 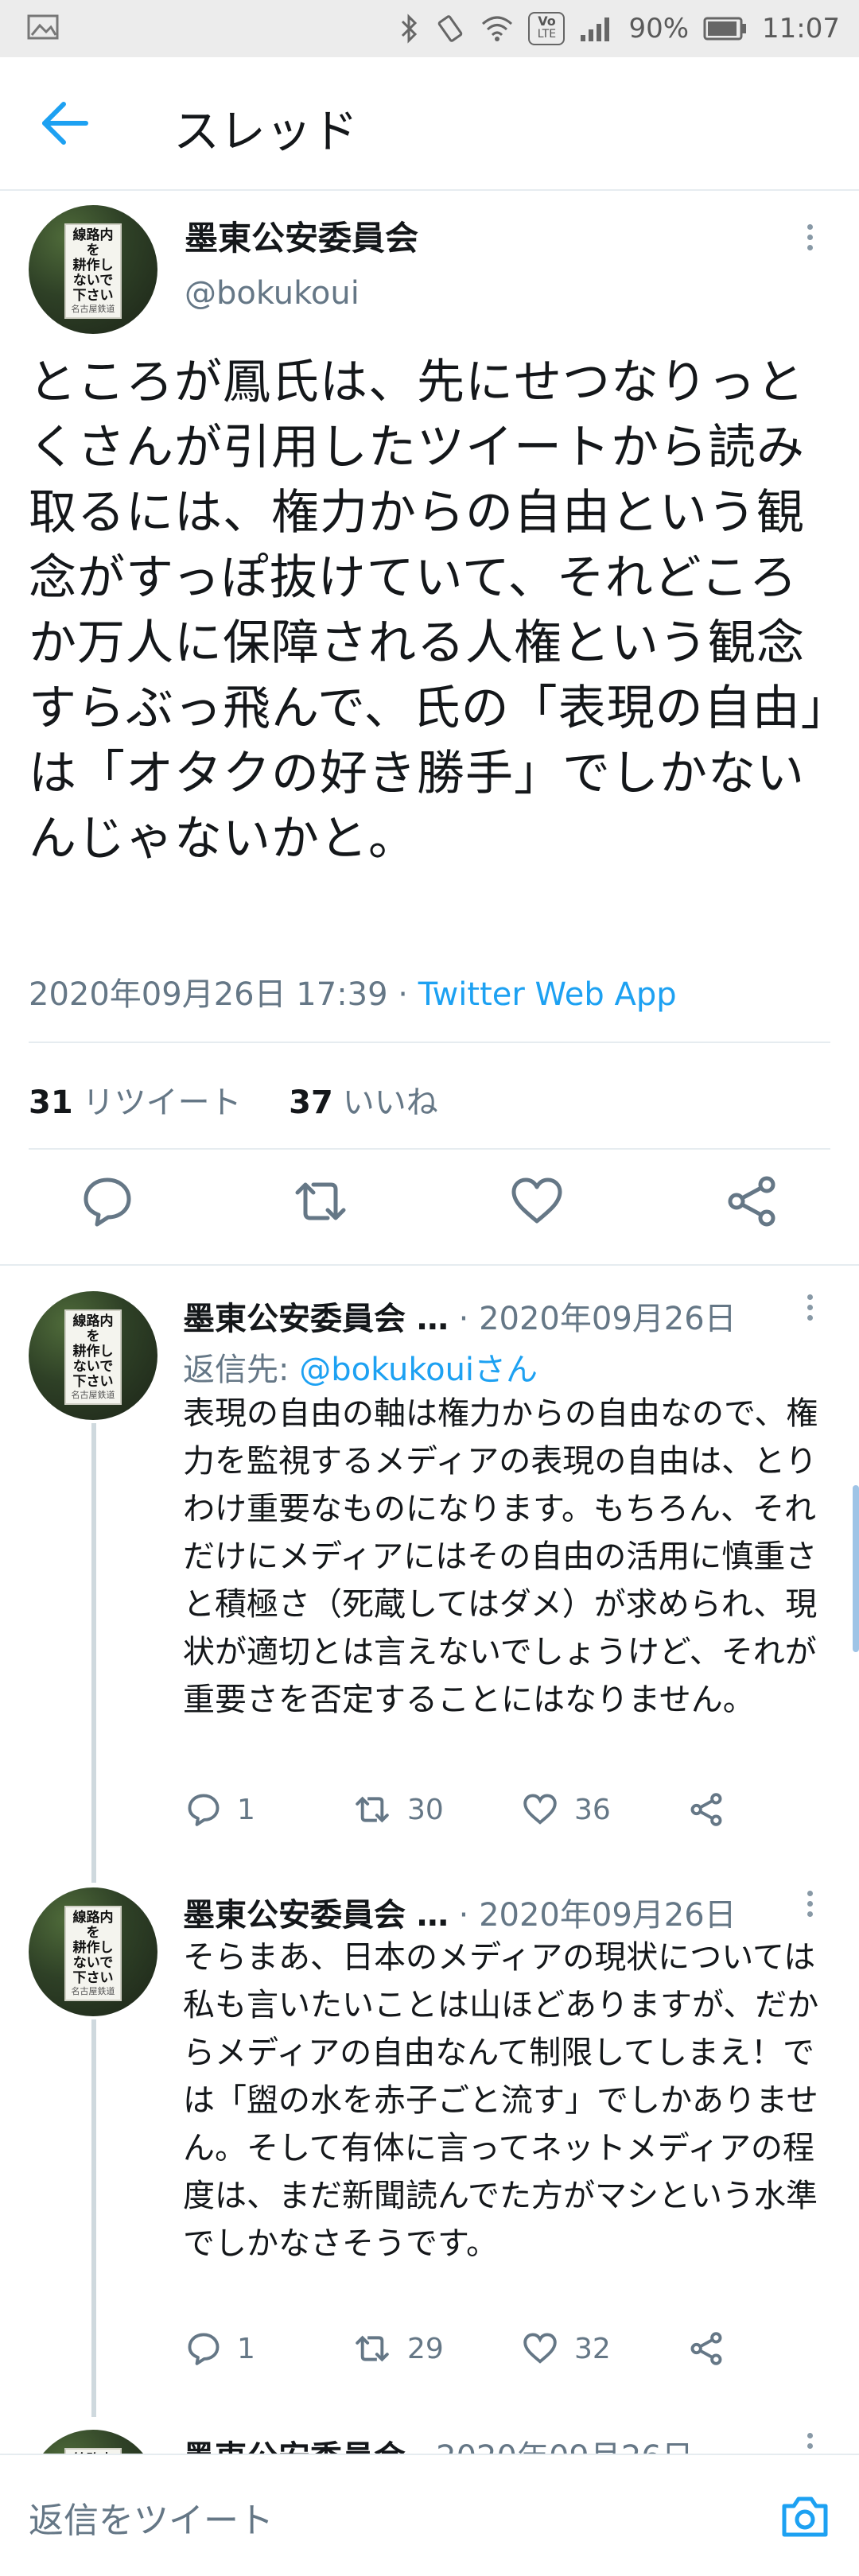 I want to click on tweet-meta: 2020年09月26日 17:39 · Twitter Web App, so click(x=353, y=995).